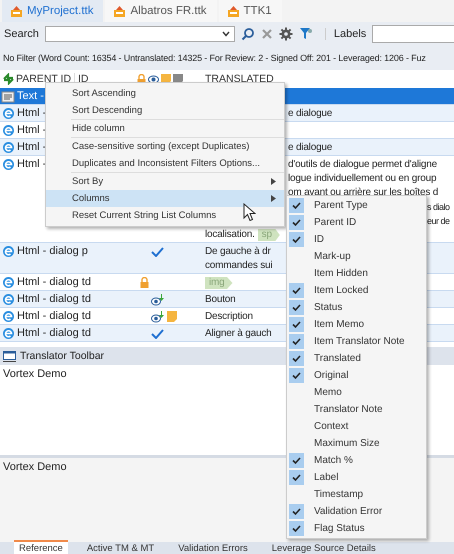 The height and width of the screenshot is (554, 454). What do you see at coordinates (62, 356) in the screenshot?
I see `panel-title: Translator Toolbar` at bounding box center [62, 356].